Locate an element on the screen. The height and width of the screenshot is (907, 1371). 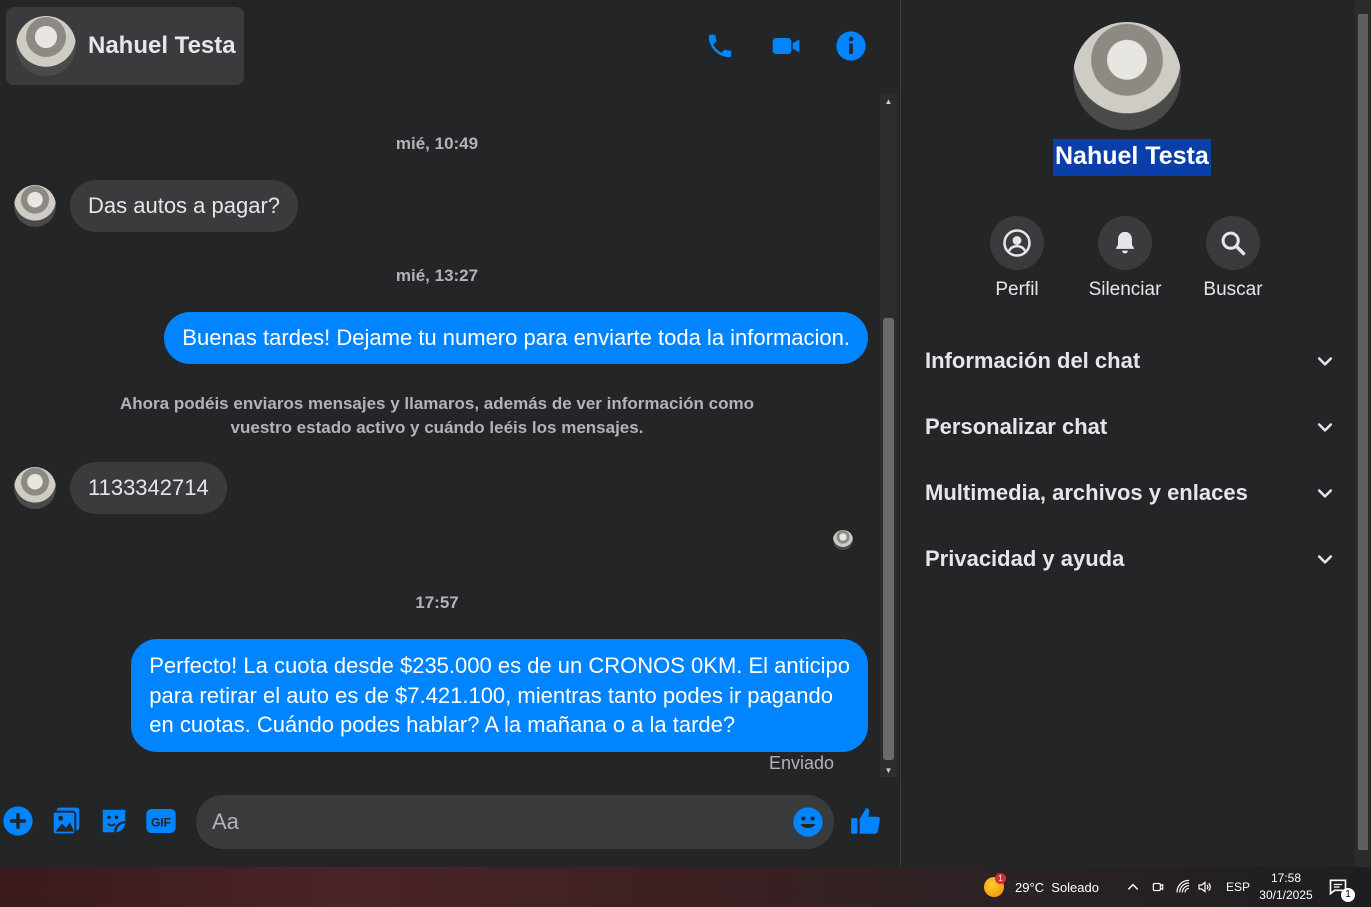
profile-name: Nahuel Testa is located at coordinates (1132, 157).